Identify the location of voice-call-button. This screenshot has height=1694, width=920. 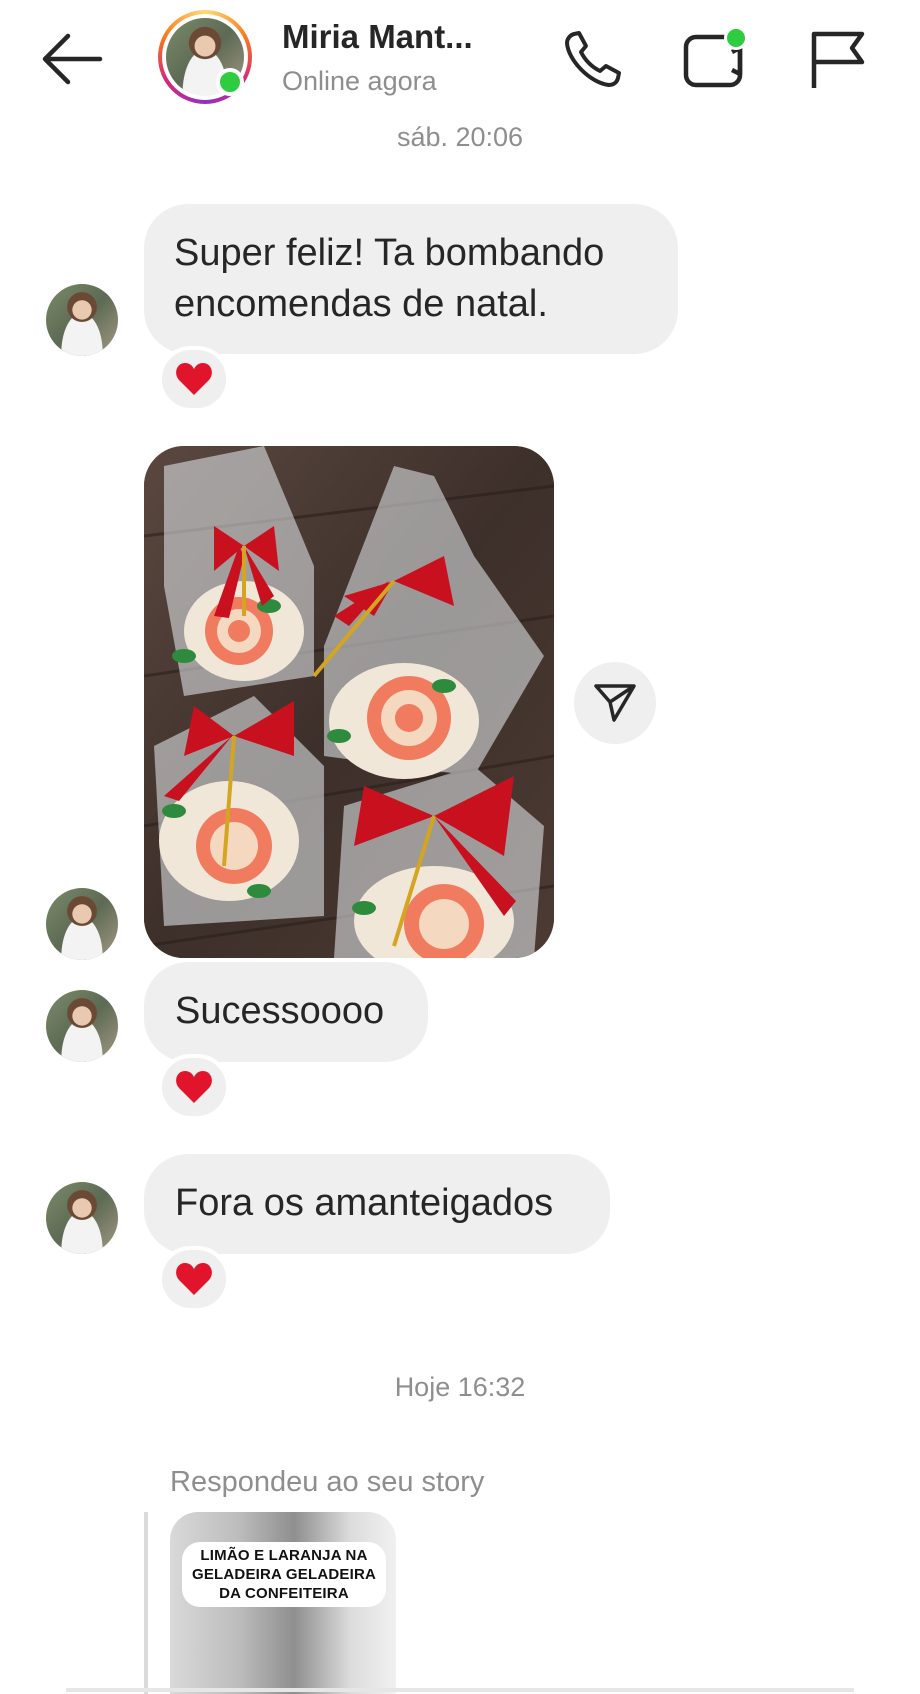
(593, 59).